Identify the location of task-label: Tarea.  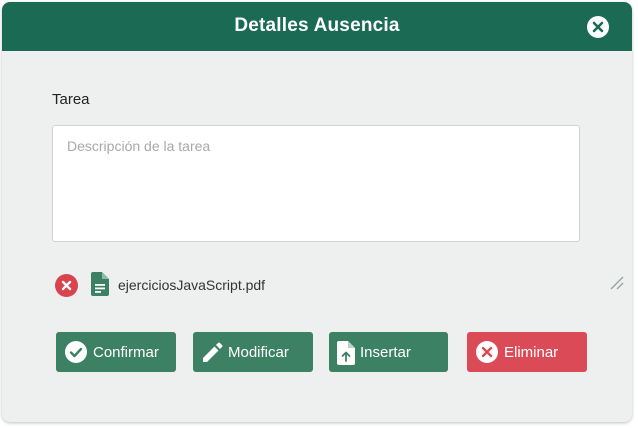
(71, 99).